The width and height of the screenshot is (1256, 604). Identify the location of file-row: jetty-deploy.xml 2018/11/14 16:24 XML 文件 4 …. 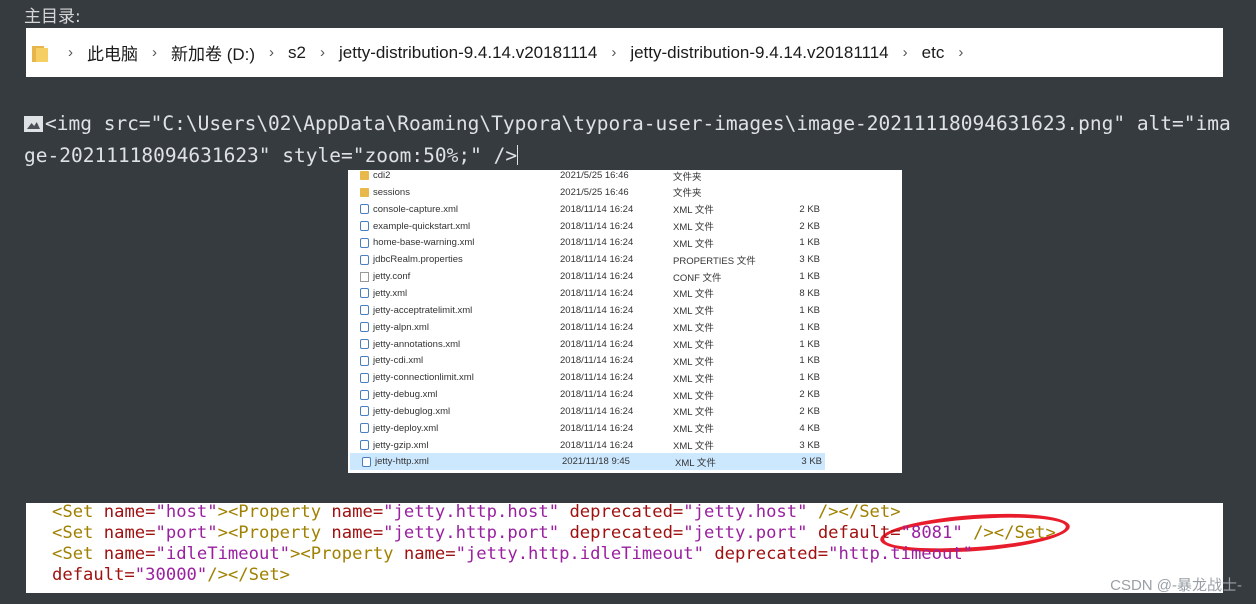
(625, 428).